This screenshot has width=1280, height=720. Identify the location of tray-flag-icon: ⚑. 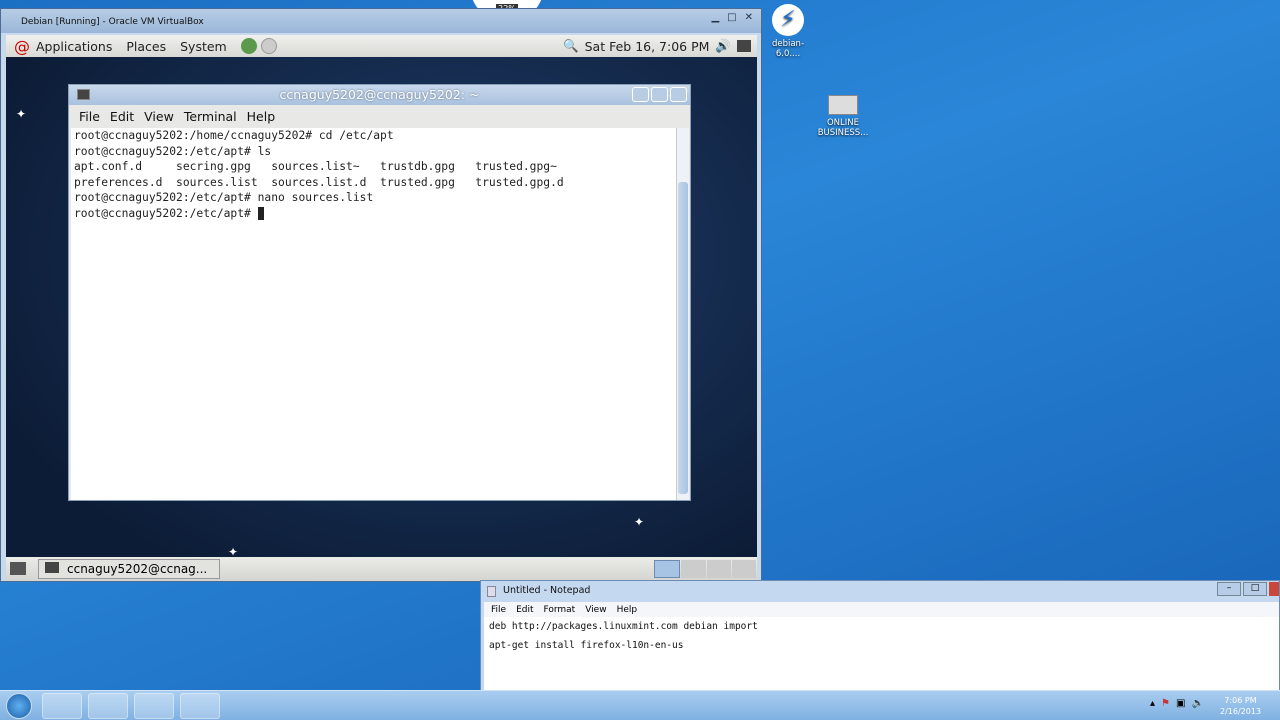
(1165, 703).